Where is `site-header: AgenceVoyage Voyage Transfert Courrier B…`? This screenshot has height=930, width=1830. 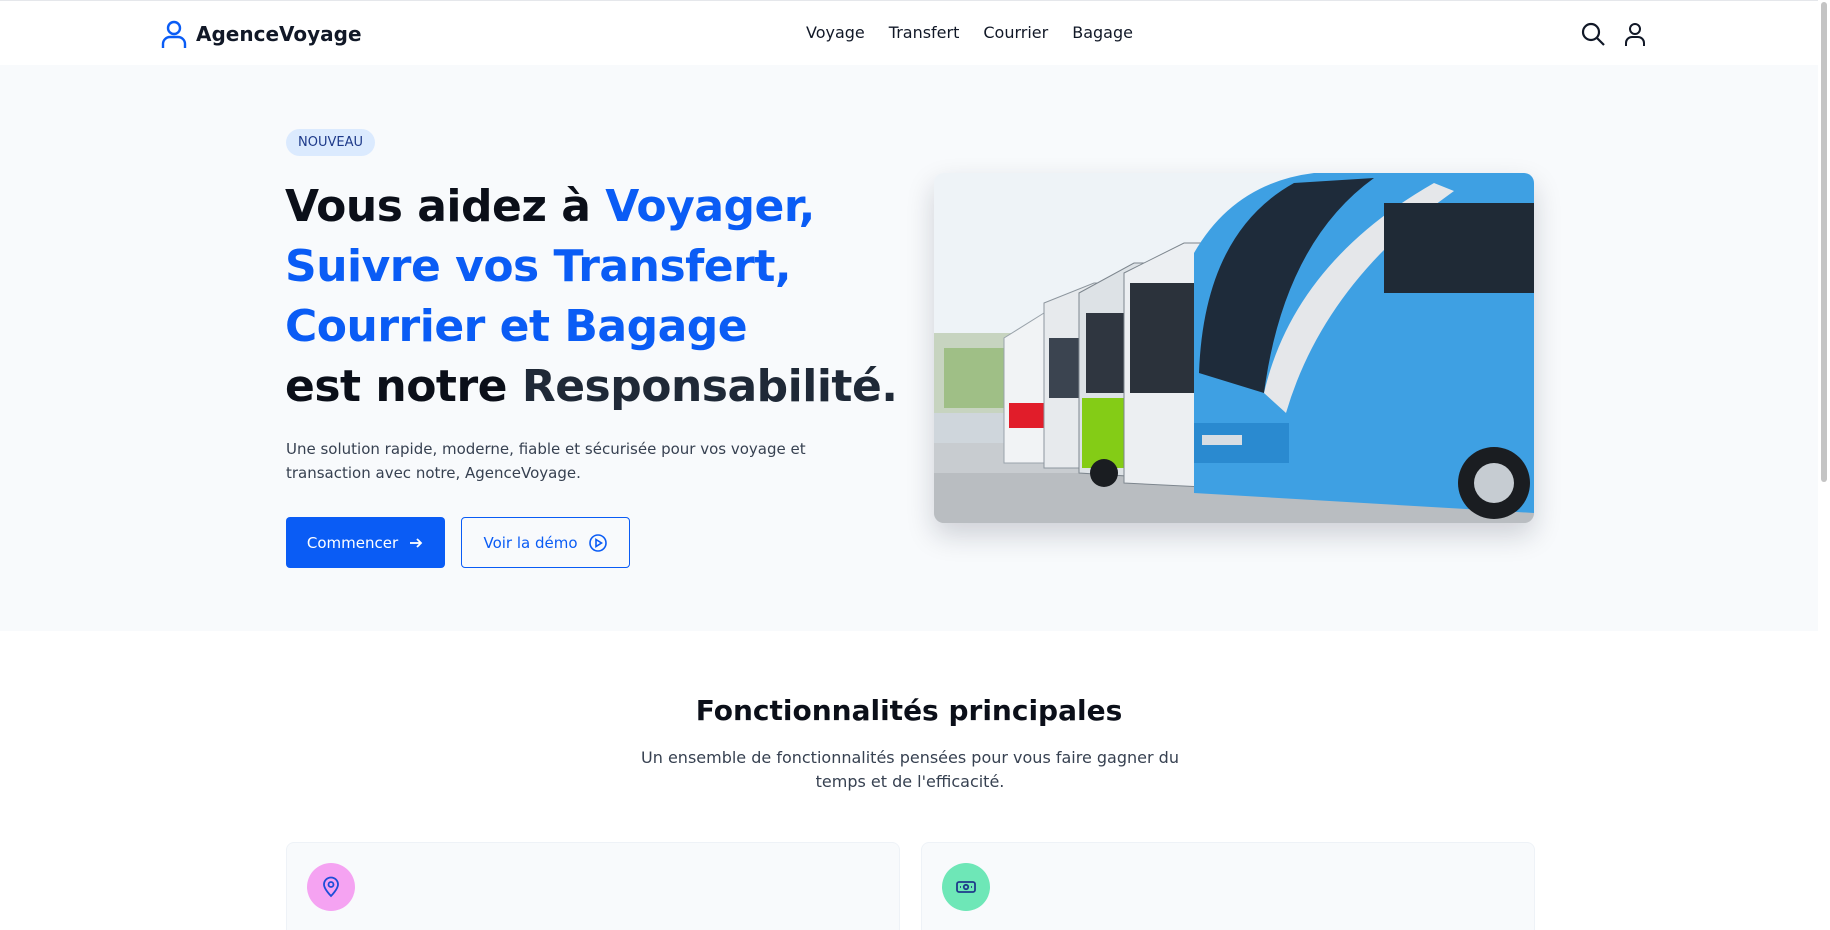
site-header: AgenceVoyage Voyage Transfert Courrier B… is located at coordinates (915, 32).